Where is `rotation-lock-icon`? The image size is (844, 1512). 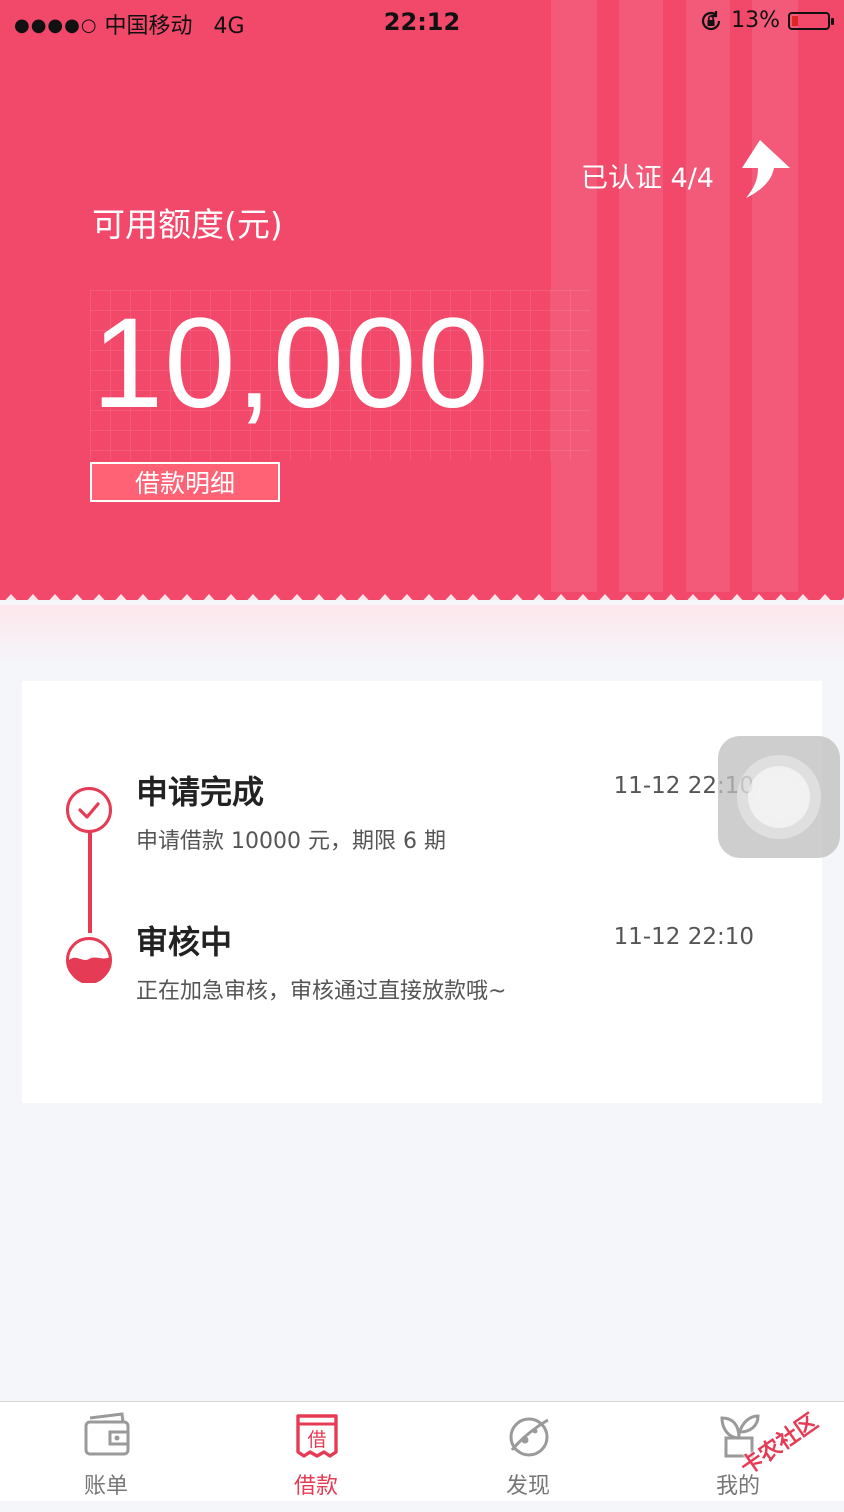 rotation-lock-icon is located at coordinates (711, 20).